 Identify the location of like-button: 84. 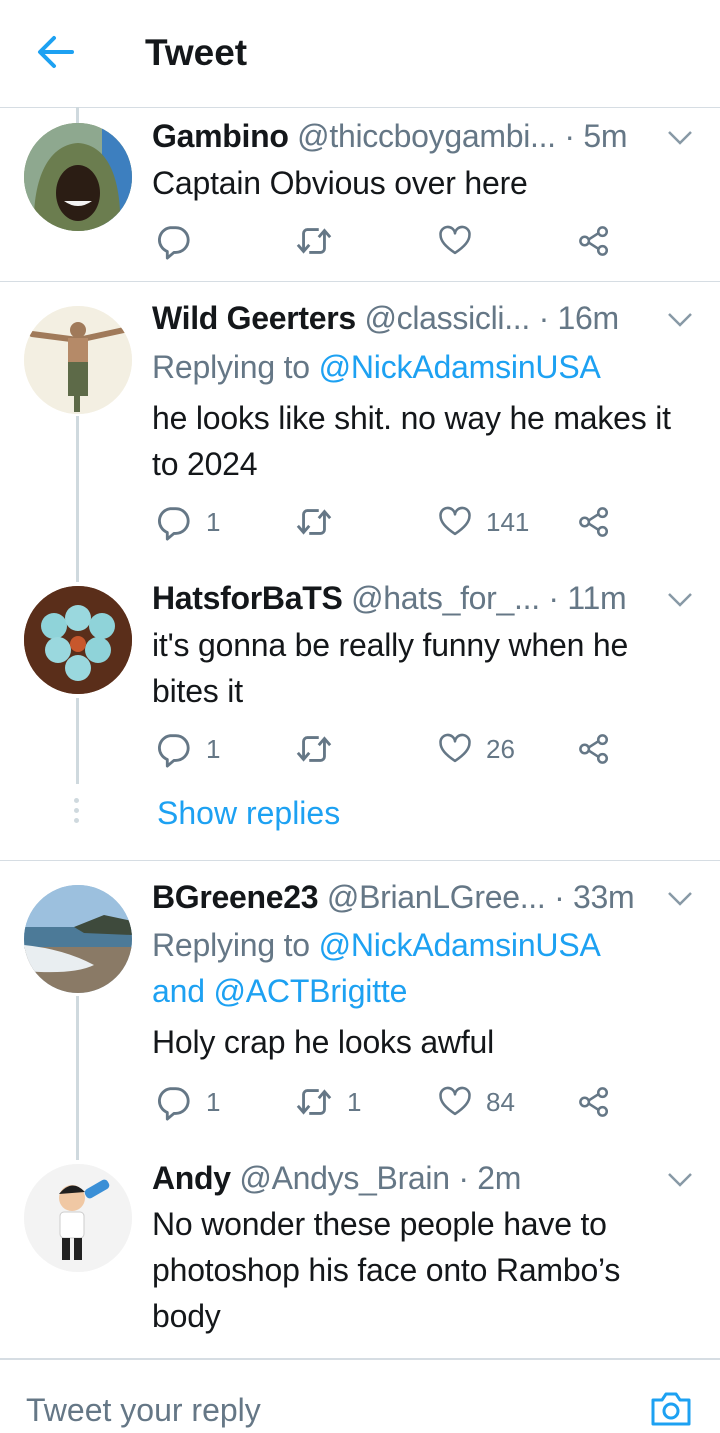
(476, 1102).